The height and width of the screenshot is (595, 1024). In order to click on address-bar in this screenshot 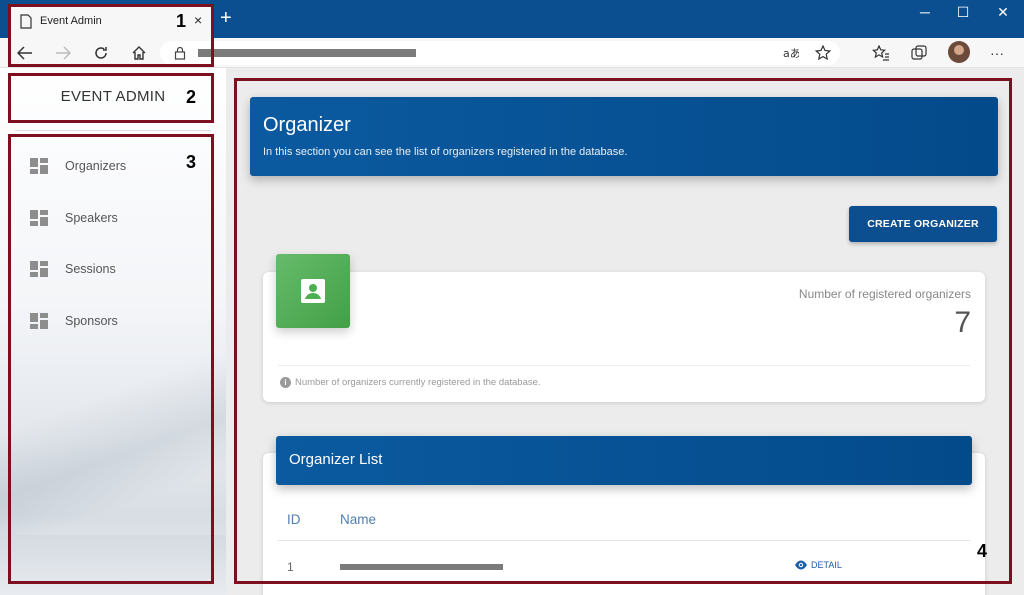, I will do `click(500, 53)`.